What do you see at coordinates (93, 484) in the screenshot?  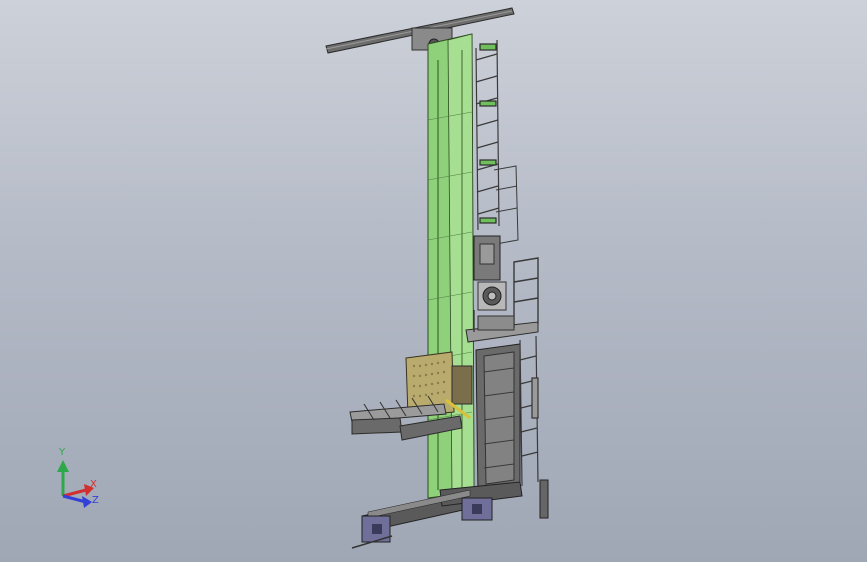 I see `triad-x-label: X` at bounding box center [93, 484].